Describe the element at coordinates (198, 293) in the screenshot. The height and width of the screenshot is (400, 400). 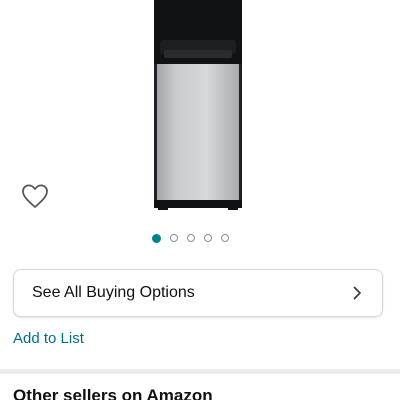
I see `see-all-buying-options-button: See All Buying Options` at that location.